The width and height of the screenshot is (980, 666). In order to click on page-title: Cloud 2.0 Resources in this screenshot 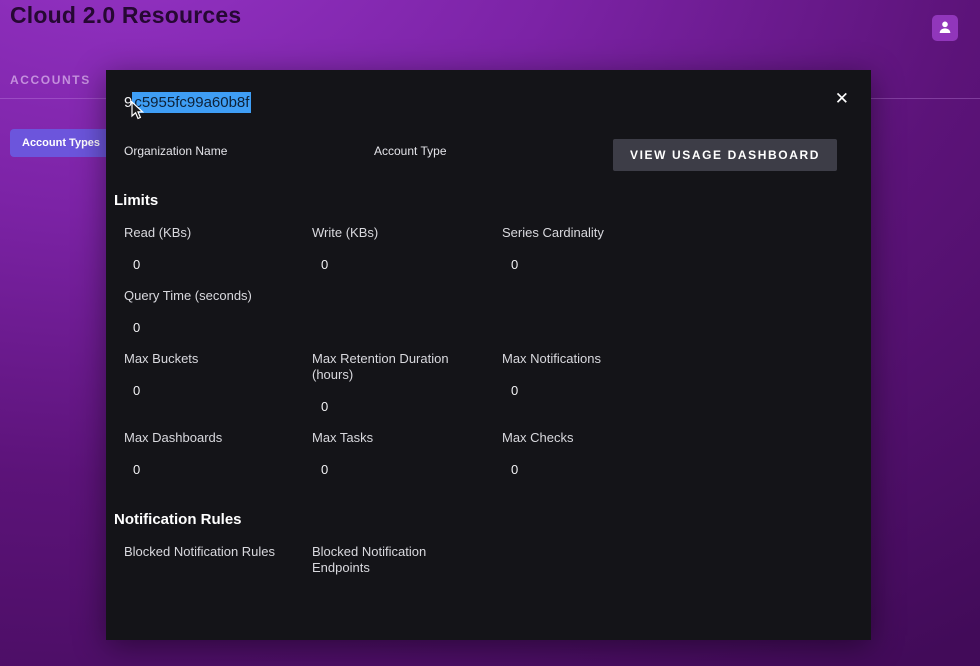, I will do `click(126, 15)`.